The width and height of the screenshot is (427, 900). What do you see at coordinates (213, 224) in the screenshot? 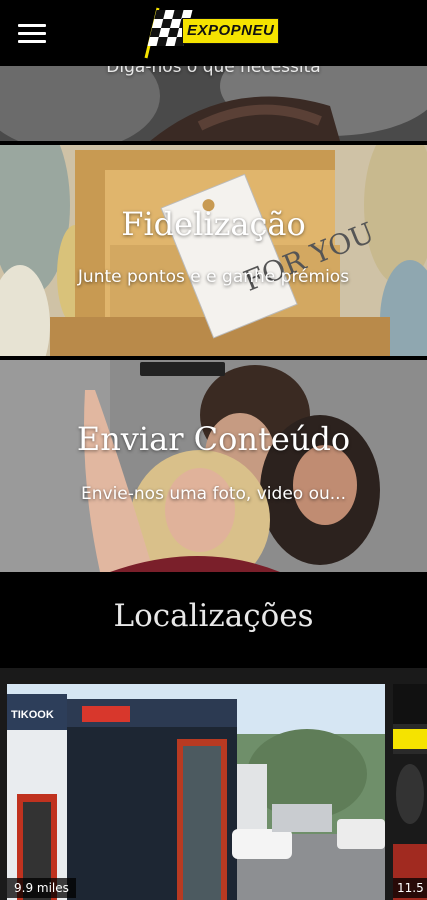
I see `loyalty-title: Fidelização` at bounding box center [213, 224].